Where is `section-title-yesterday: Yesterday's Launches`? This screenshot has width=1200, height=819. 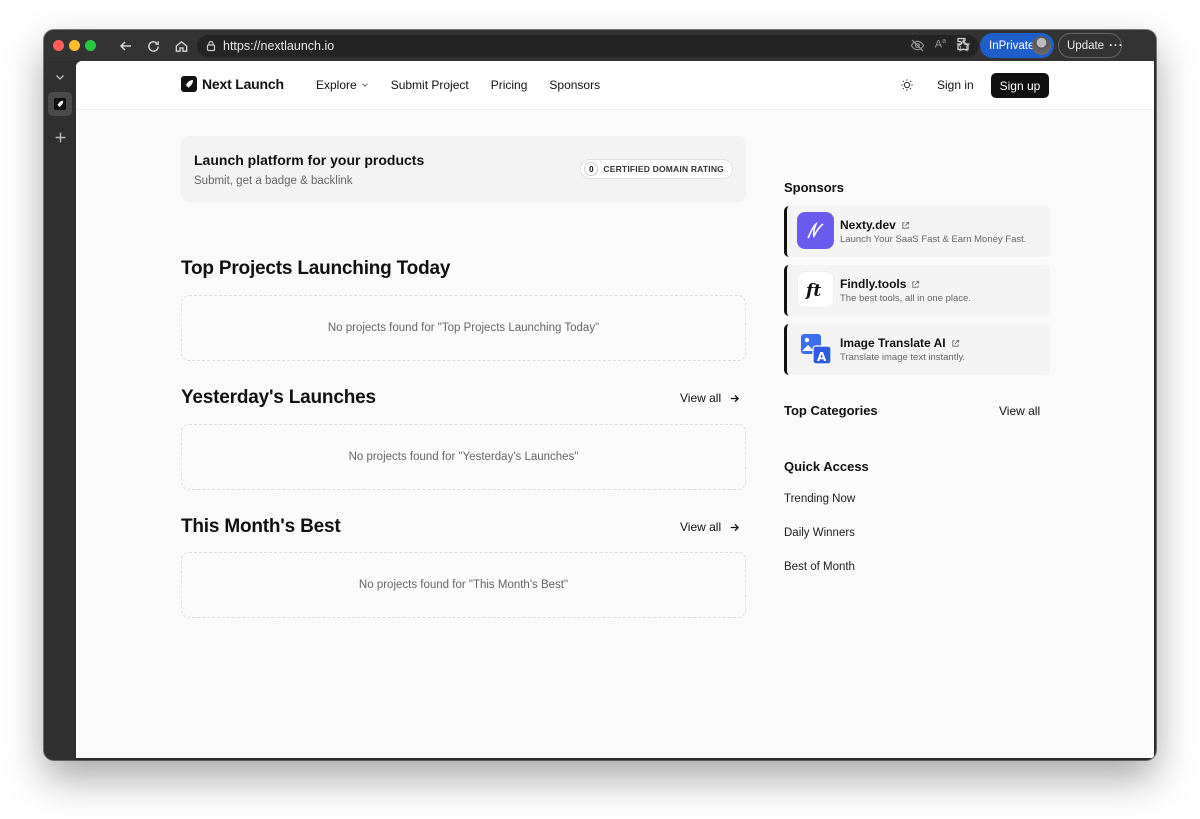
section-title-yesterday: Yesterday's Launches is located at coordinates (278, 397).